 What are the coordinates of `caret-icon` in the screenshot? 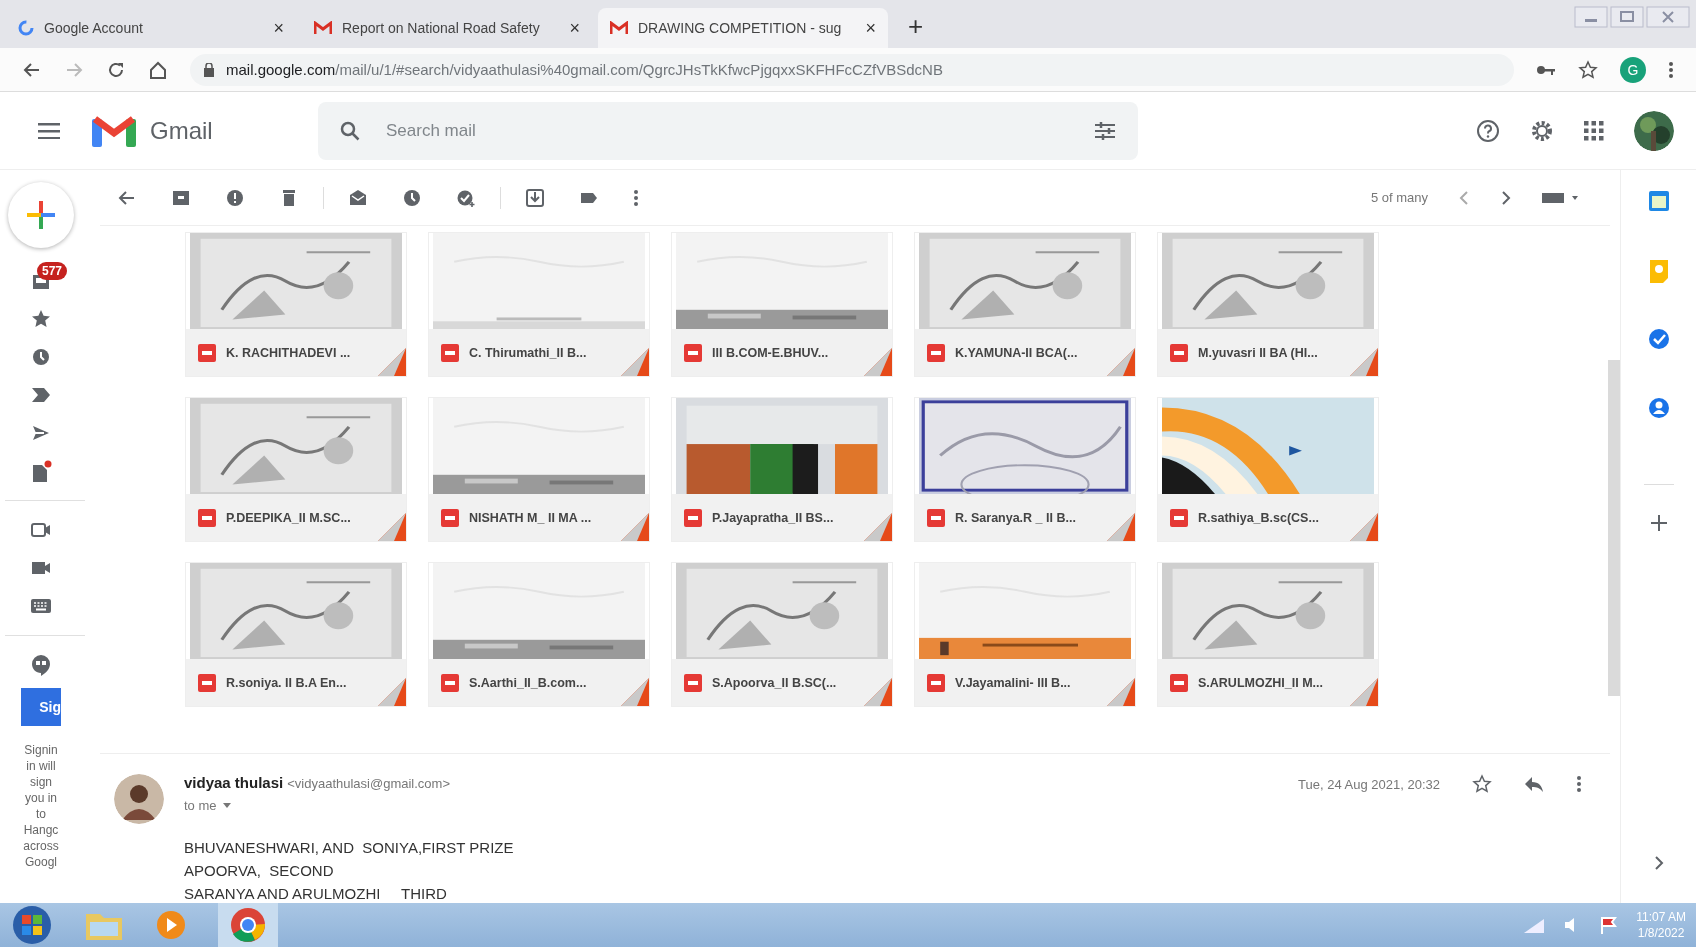 It's located at (226, 805).